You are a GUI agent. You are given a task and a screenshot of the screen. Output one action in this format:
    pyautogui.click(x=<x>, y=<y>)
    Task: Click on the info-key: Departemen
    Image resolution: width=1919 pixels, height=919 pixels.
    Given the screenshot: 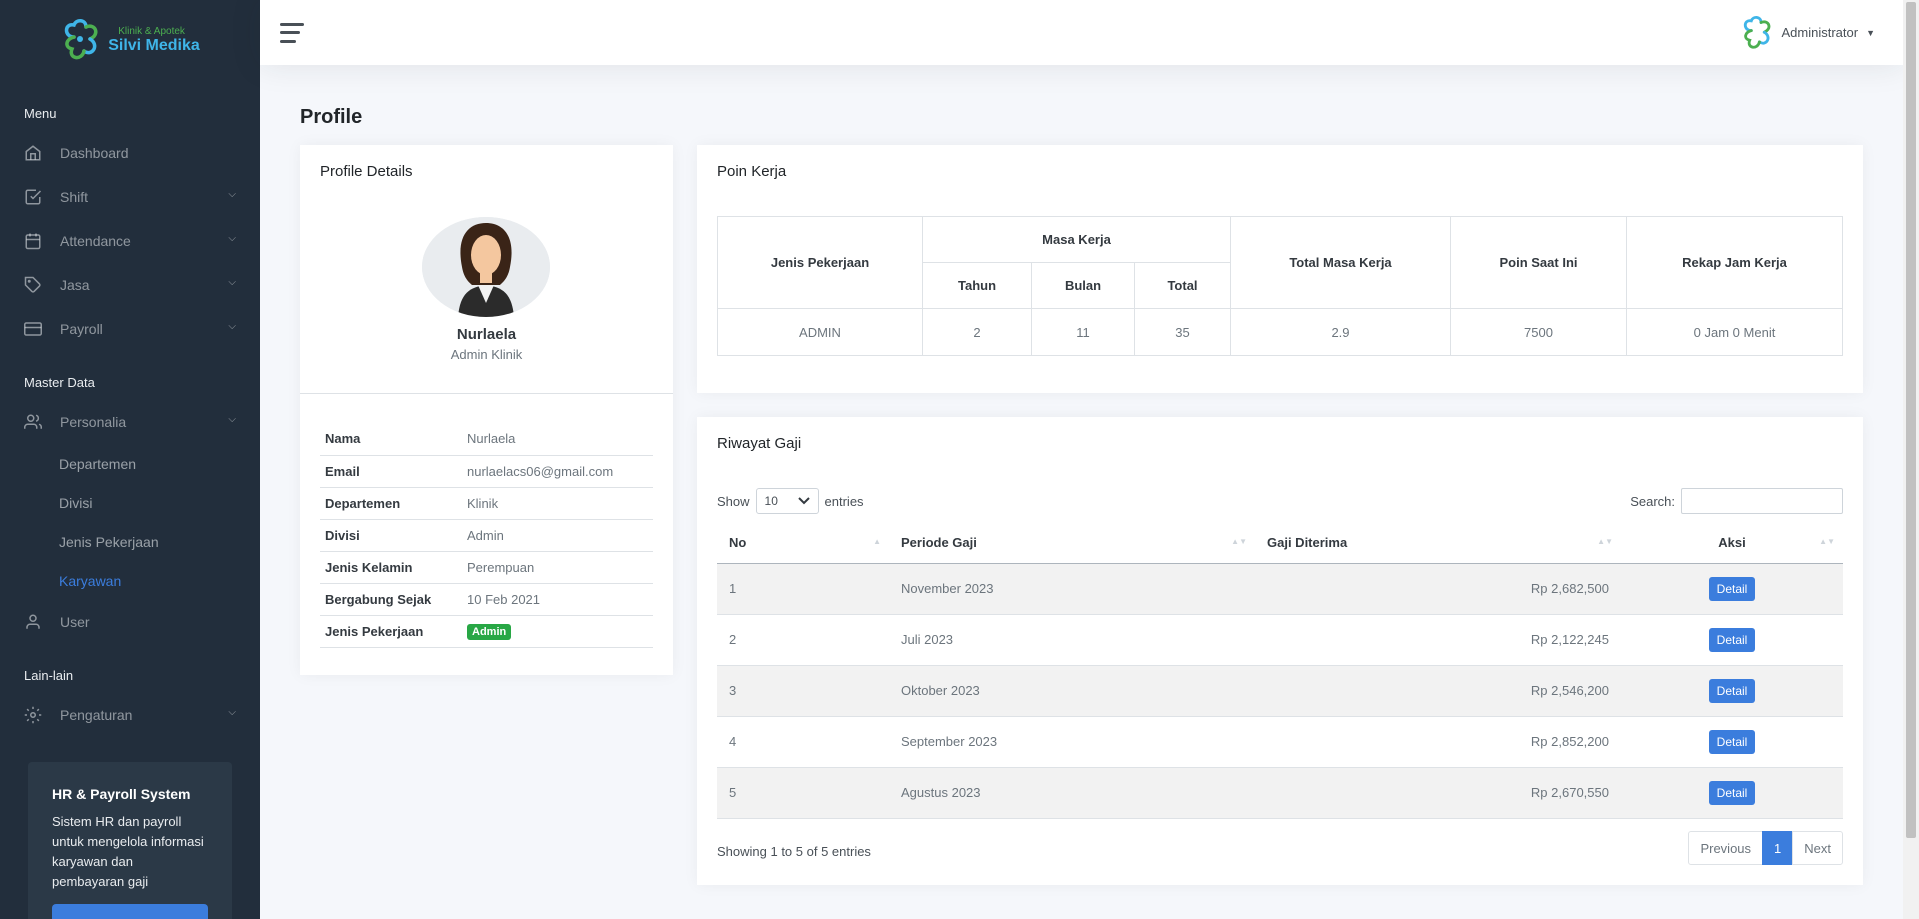 What is the action you would take?
    pyautogui.click(x=391, y=503)
    